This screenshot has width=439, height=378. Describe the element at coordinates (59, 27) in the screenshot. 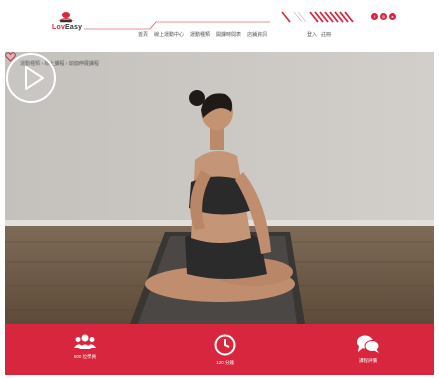

I see `logo-text-part-1: Lov` at that location.